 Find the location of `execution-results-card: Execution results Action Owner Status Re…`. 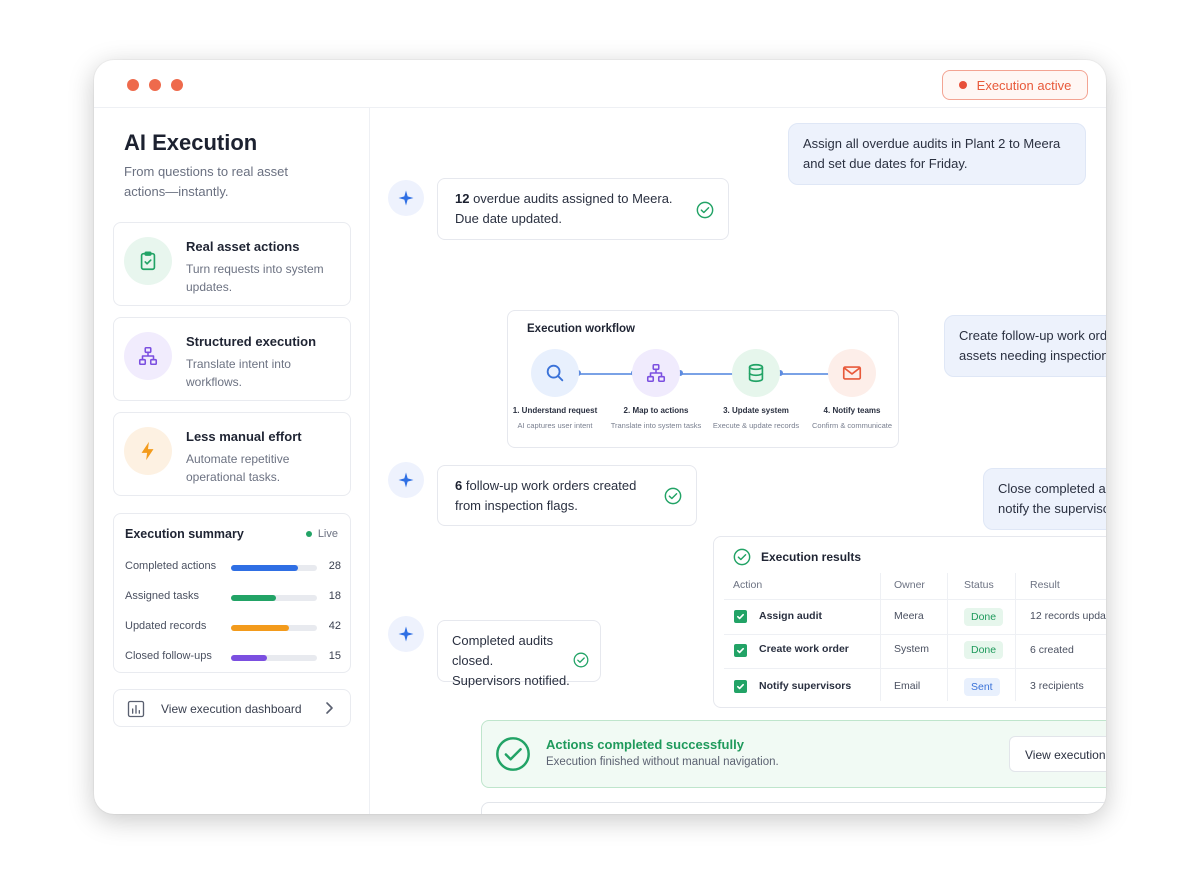

execution-results-card: Execution results Action Owner Status Re… is located at coordinates (909, 622).